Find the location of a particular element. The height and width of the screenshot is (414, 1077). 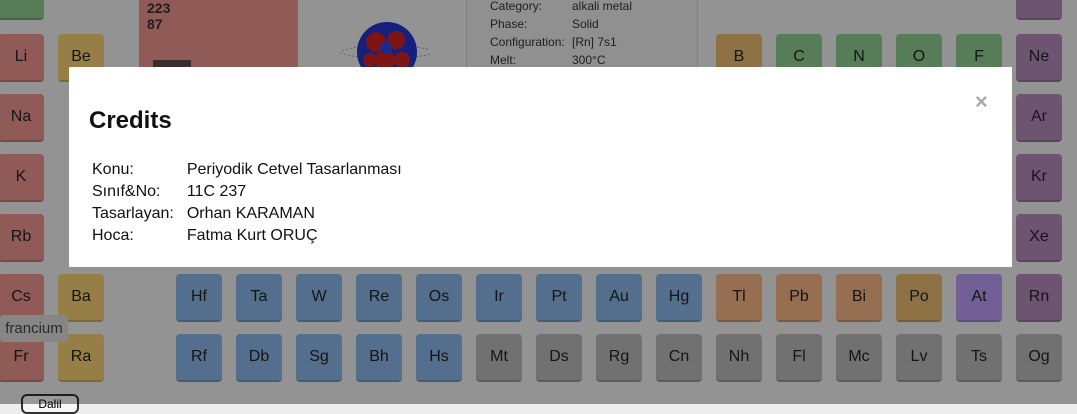

credits-label: Sınıf&No: is located at coordinates (126, 191).